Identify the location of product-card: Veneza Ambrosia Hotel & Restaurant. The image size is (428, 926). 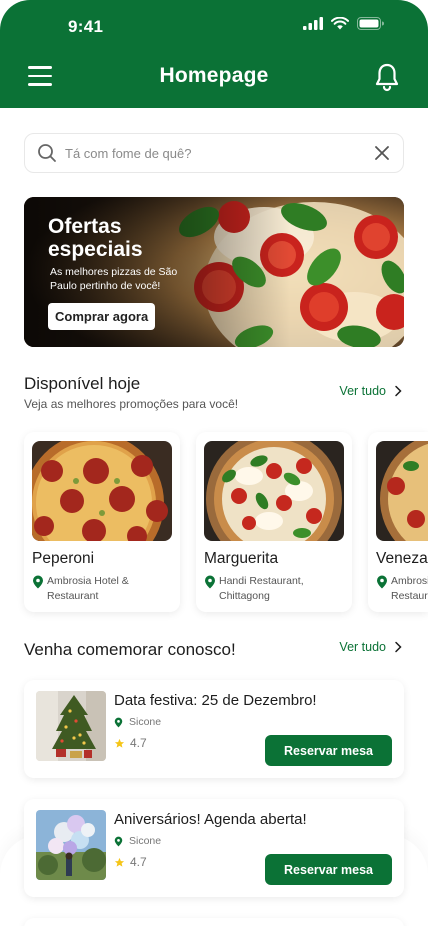
(398, 522).